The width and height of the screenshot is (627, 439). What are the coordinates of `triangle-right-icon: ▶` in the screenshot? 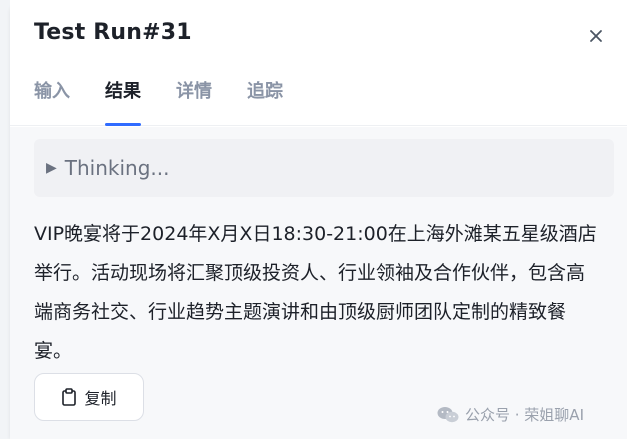 It's located at (51, 168).